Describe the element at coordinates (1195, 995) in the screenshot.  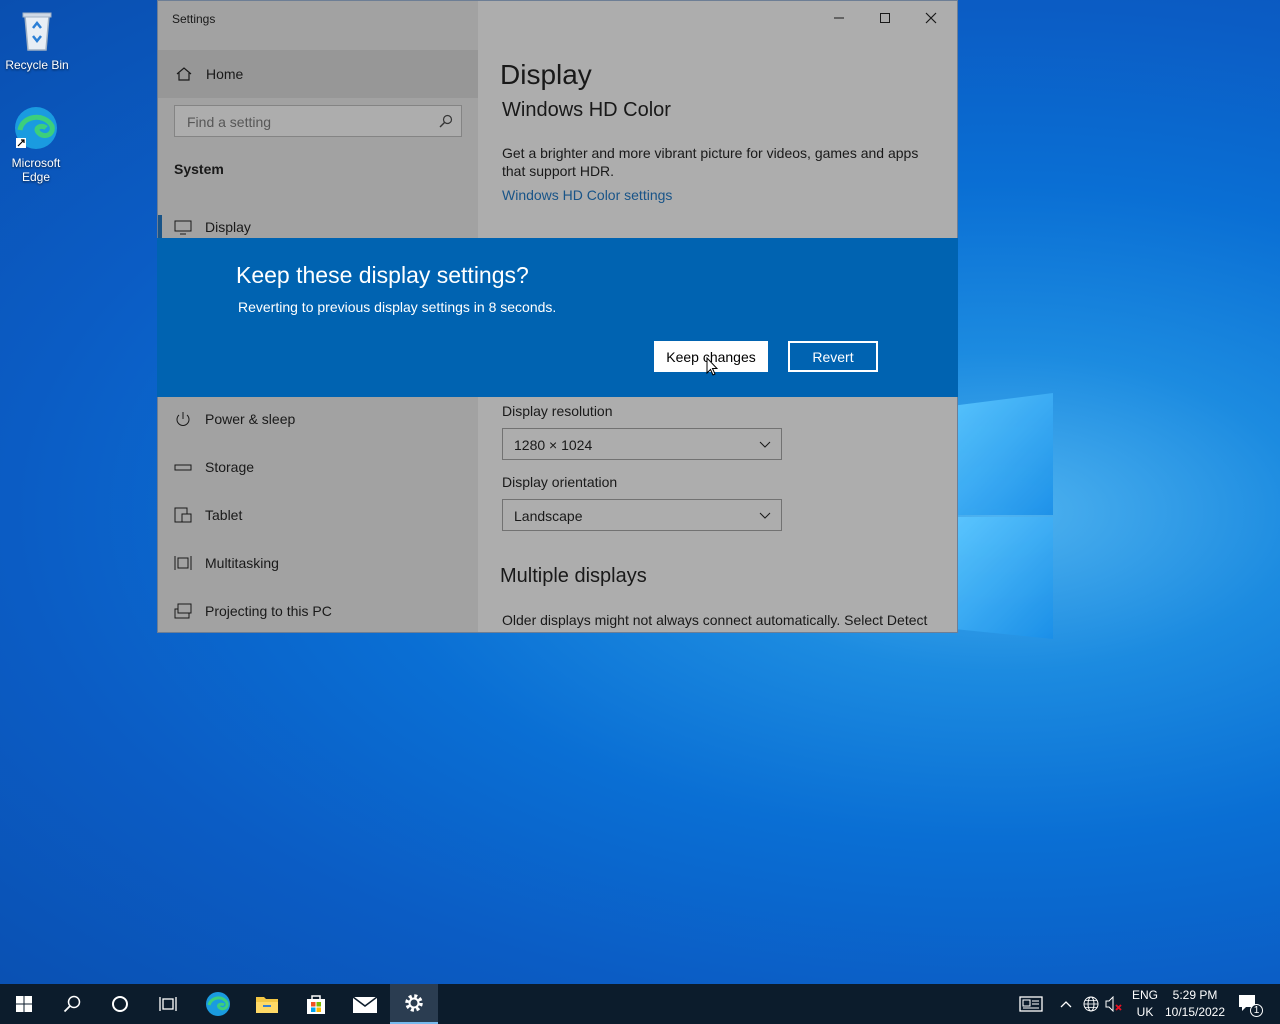
I see `clock-time: 5:29 PM` at that location.